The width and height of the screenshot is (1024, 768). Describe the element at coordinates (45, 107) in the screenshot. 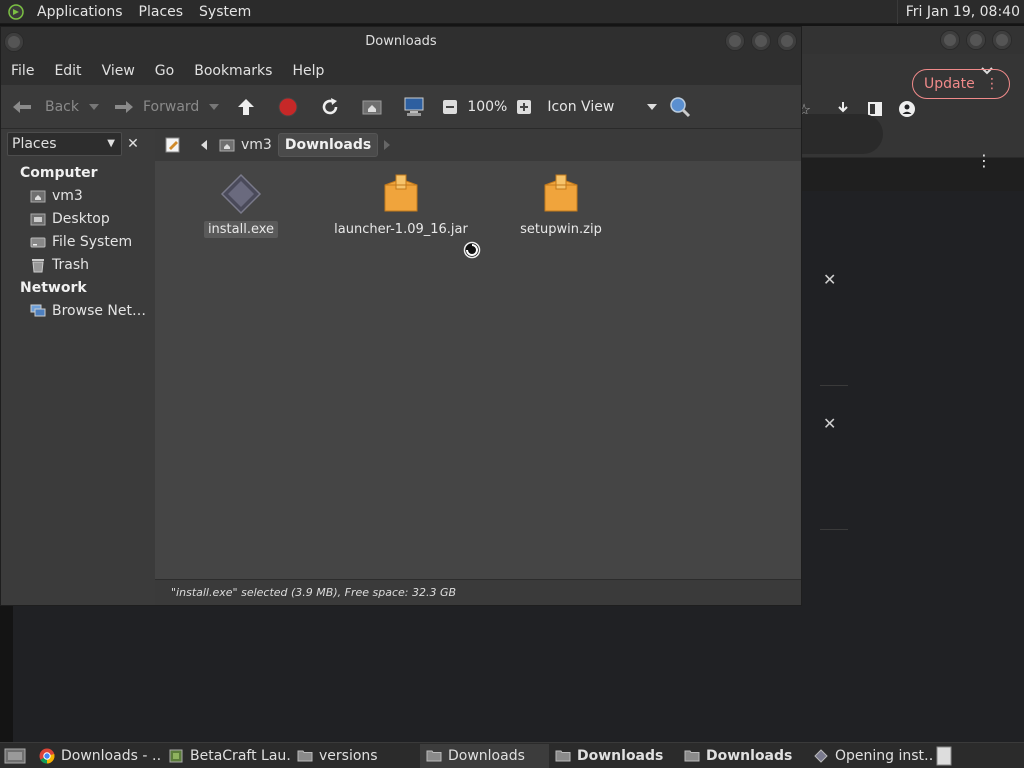

I see `back-button: Back` at that location.